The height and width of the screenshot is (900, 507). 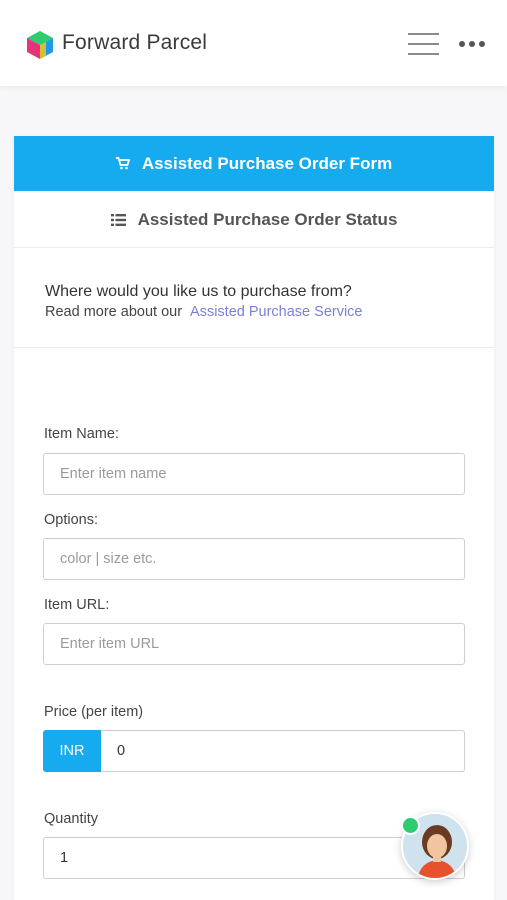 I want to click on more-dots-icon, so click(x=472, y=44).